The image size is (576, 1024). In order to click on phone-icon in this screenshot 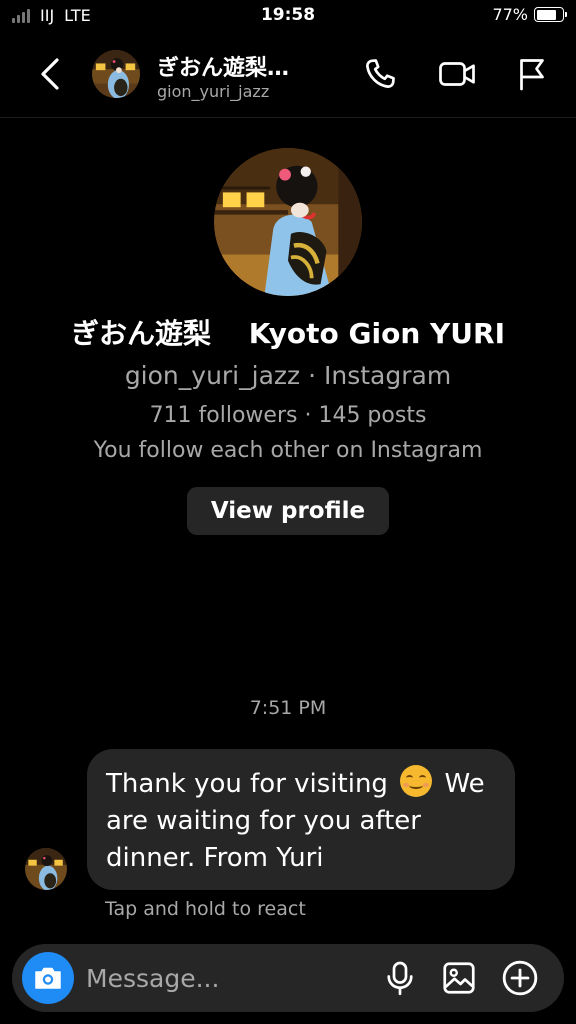, I will do `click(380, 73)`.